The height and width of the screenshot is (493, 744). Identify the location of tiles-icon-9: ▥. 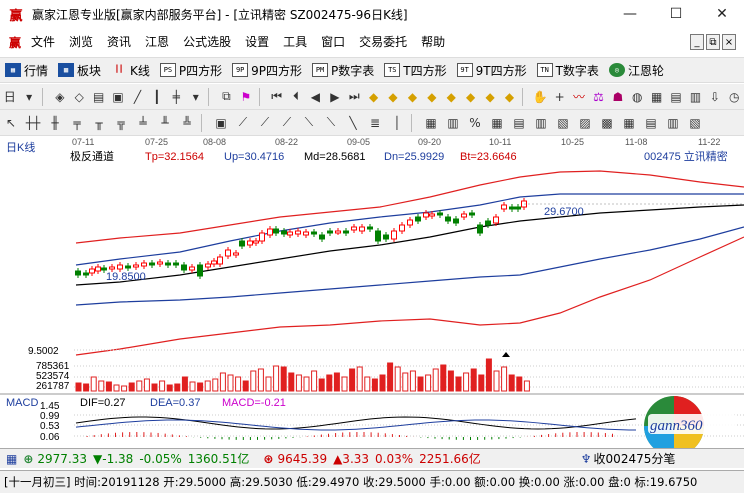
(673, 123).